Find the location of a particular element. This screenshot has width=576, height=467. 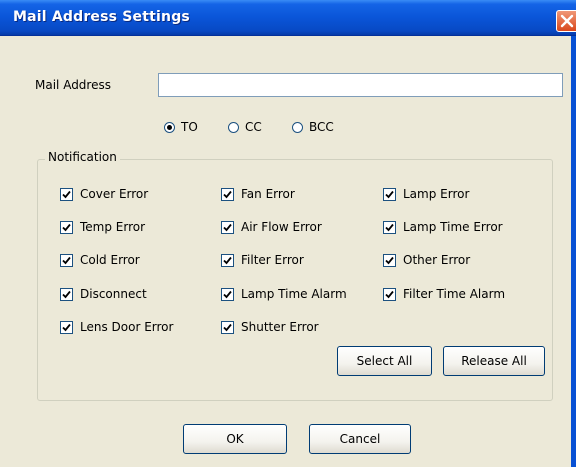

checkbox-label: Filter Time Alarm is located at coordinates (454, 294).